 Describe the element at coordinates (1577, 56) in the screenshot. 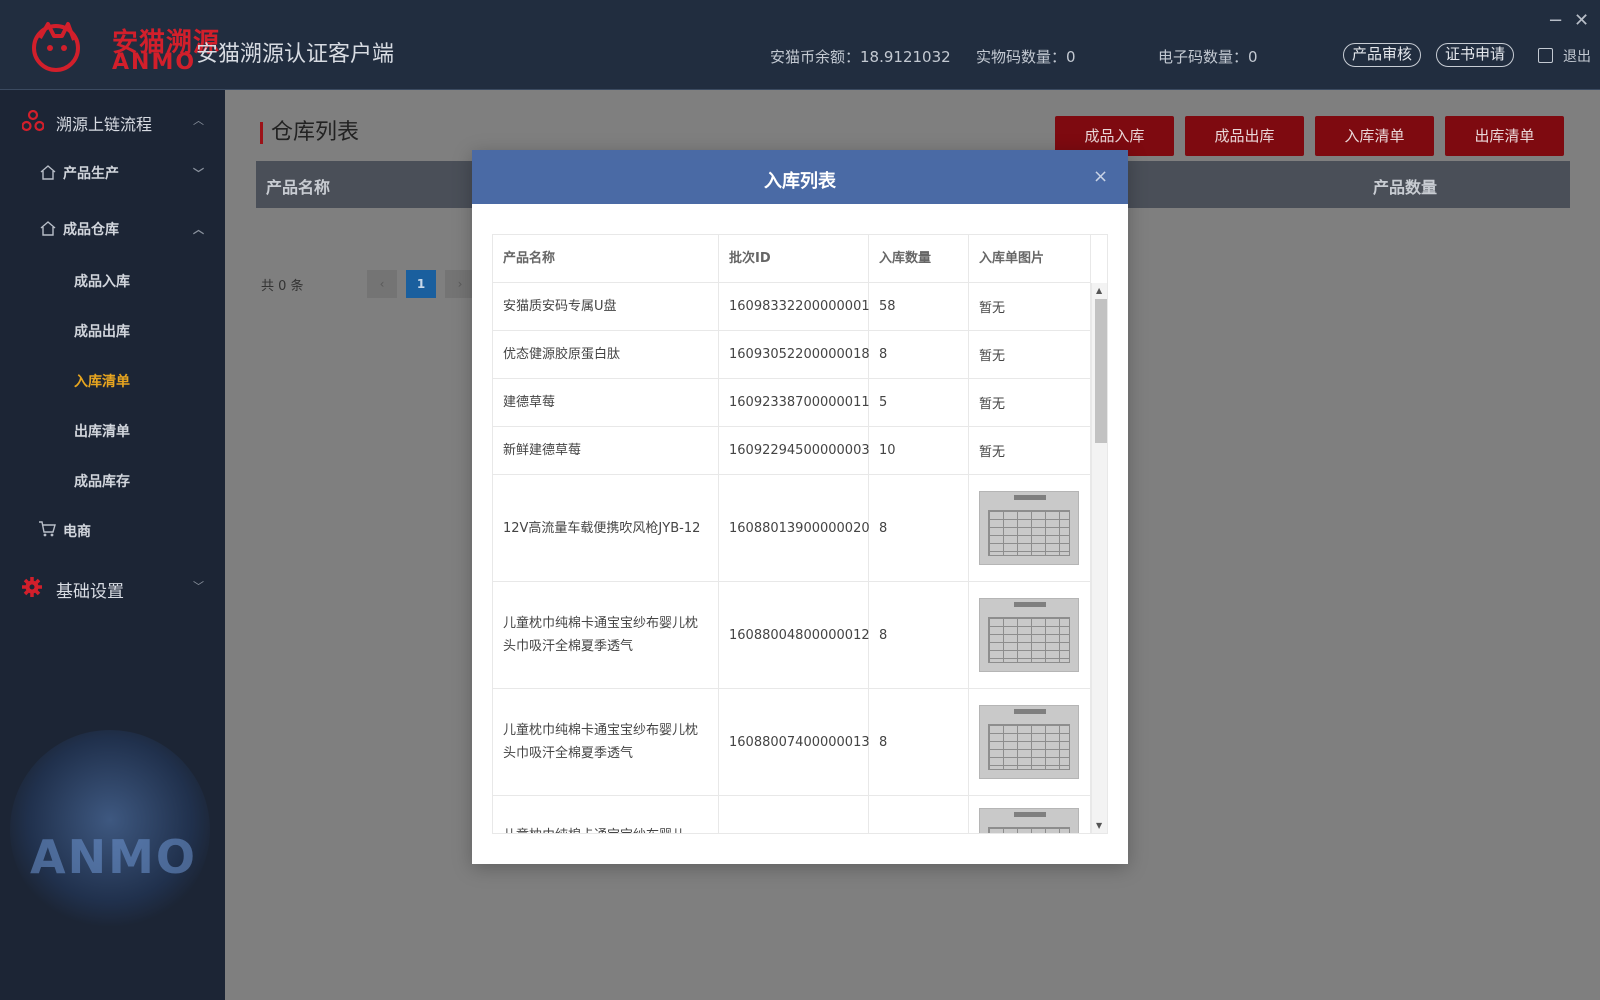

I see `logout-button: 退出` at that location.